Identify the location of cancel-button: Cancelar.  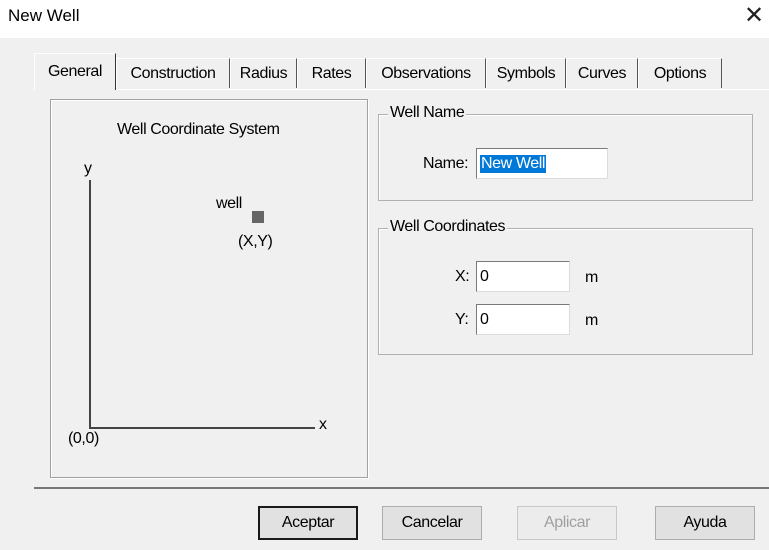
(432, 523).